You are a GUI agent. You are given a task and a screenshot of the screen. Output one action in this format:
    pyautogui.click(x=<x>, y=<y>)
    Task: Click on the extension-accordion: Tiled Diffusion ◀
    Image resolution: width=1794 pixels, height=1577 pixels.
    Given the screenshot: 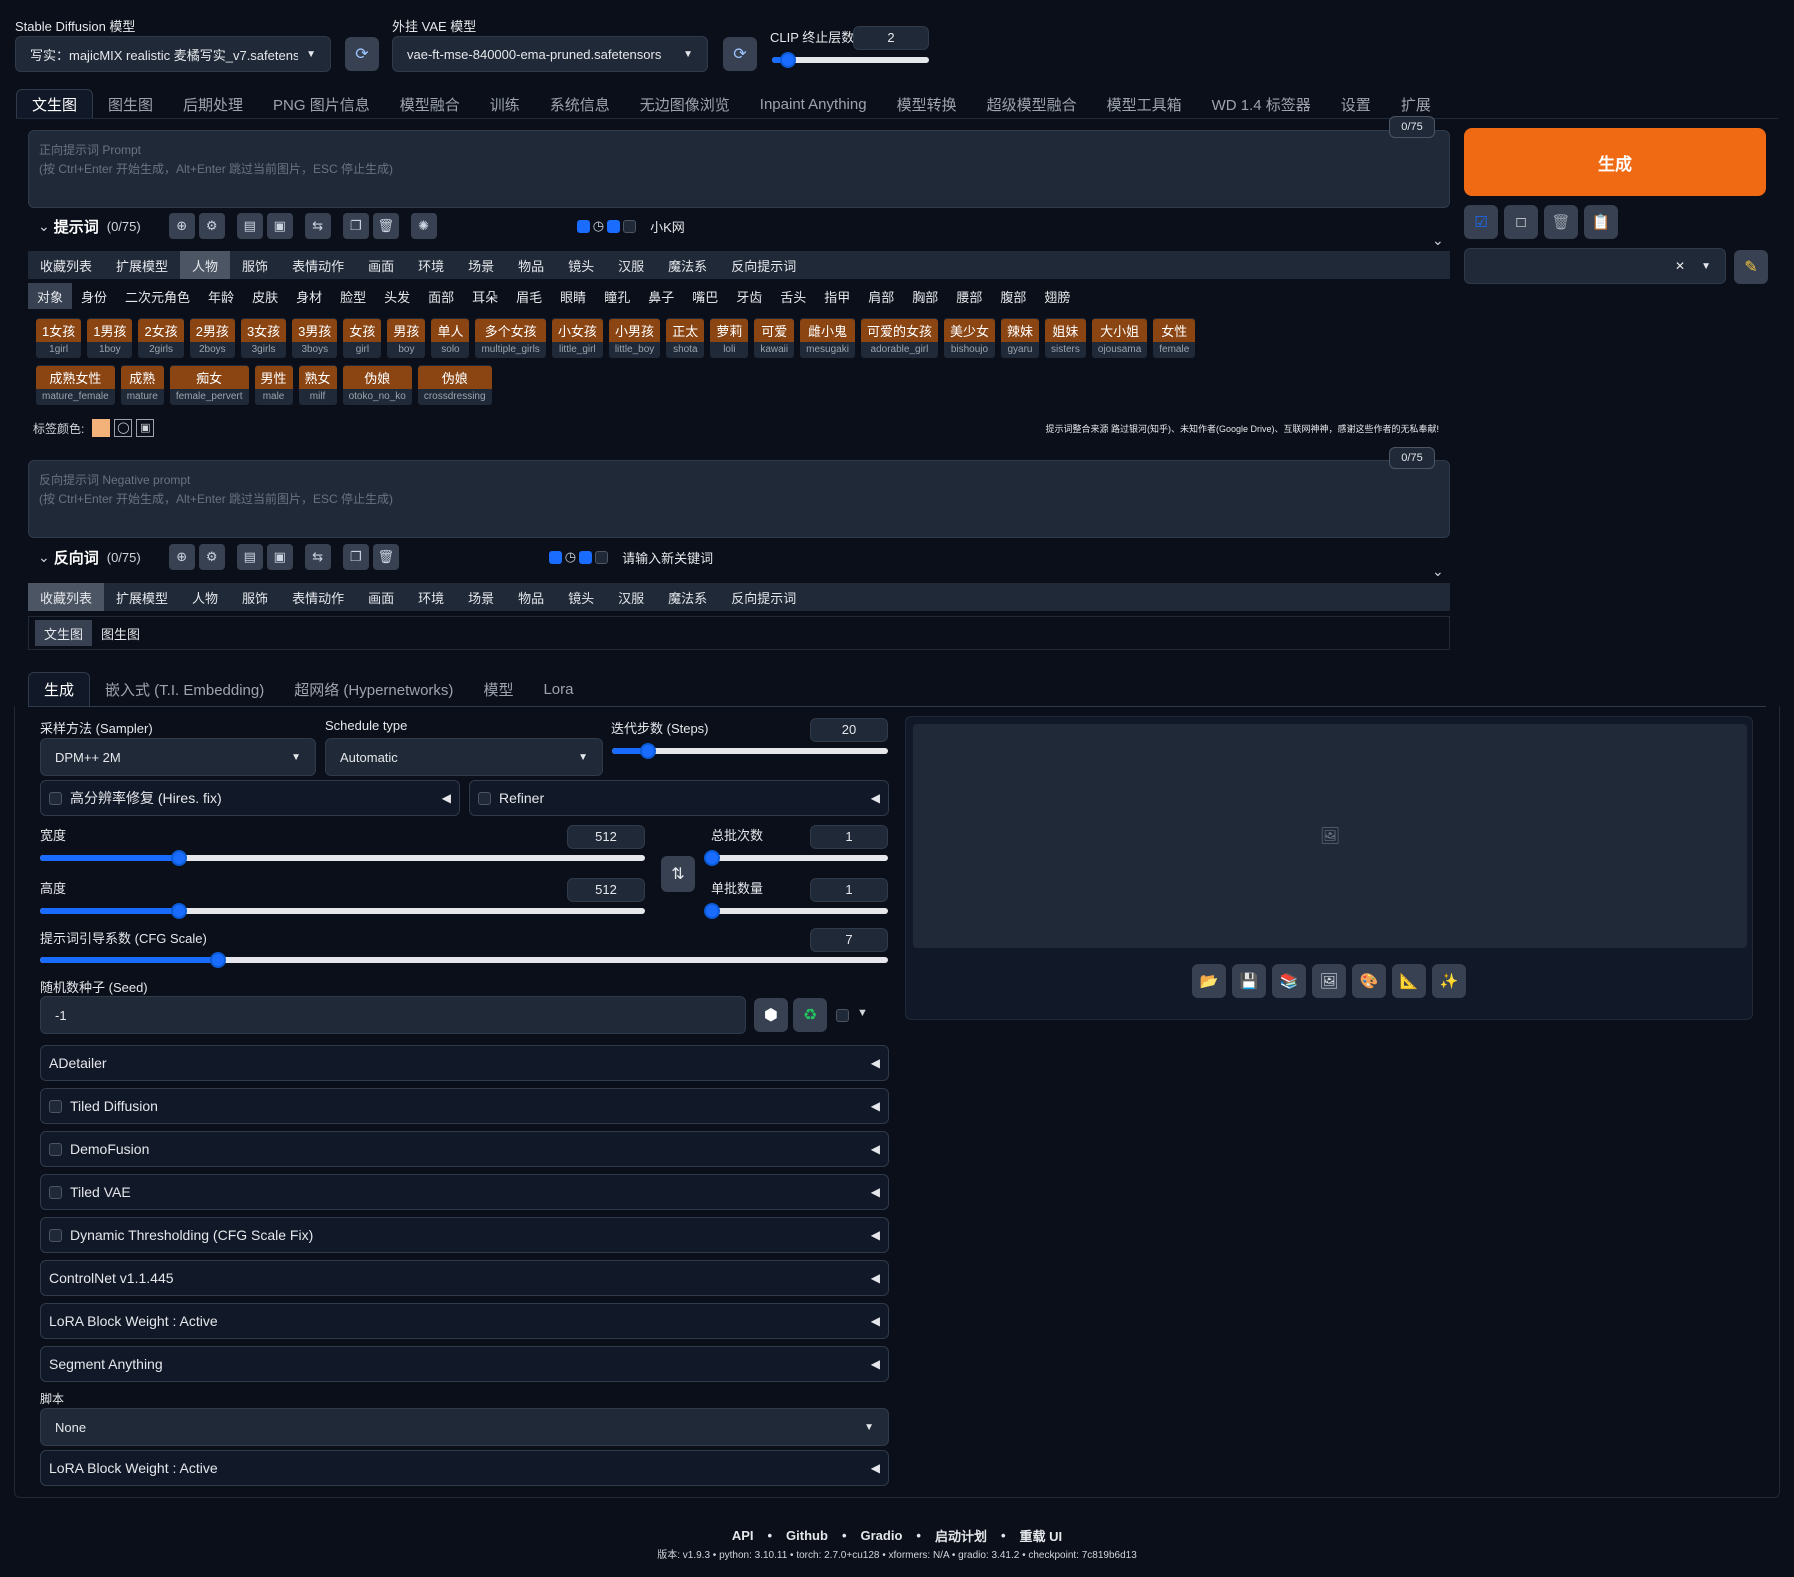 What is the action you would take?
    pyautogui.click(x=464, y=1106)
    